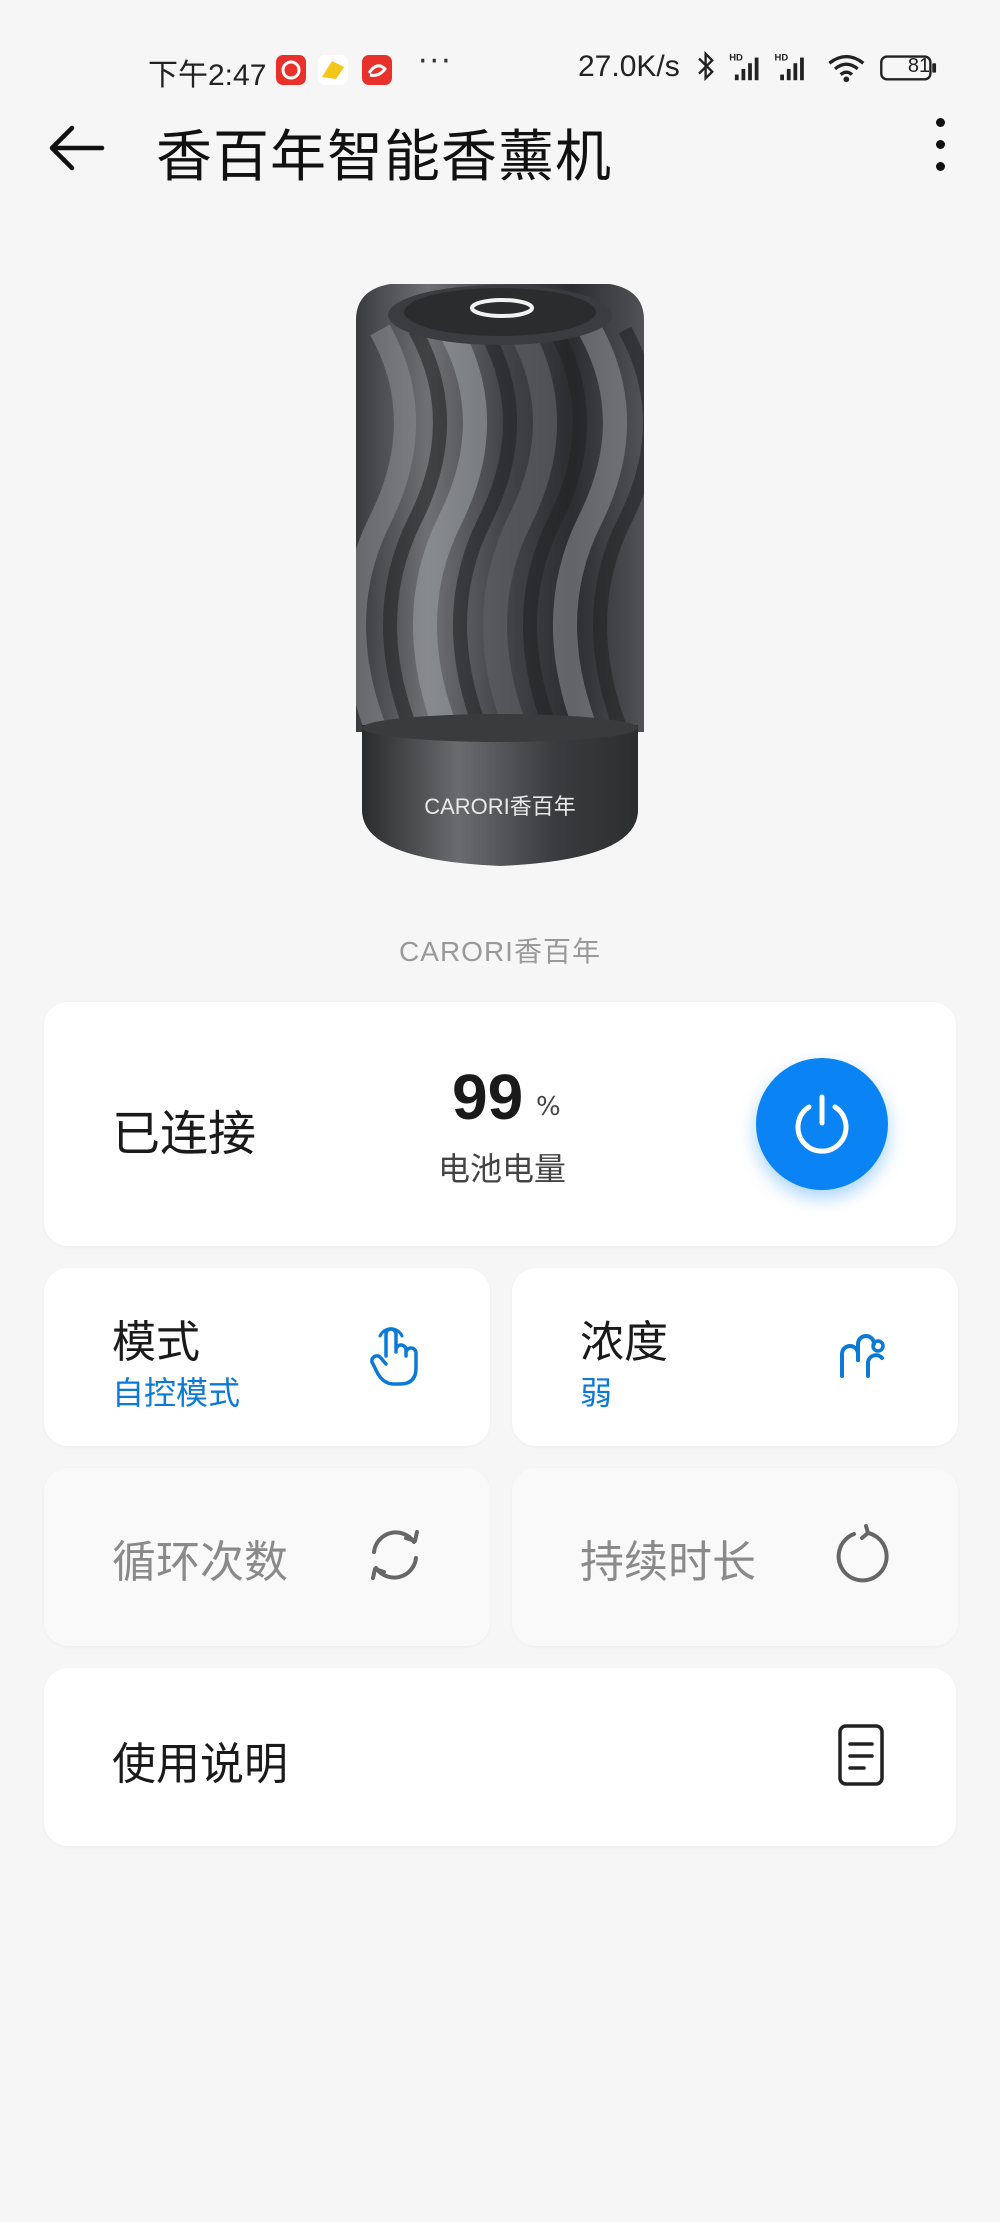 Image resolution: width=1000 pixels, height=2222 pixels. What do you see at coordinates (629, 66) in the screenshot?
I see `network-speed: 27.0K/s` at bounding box center [629, 66].